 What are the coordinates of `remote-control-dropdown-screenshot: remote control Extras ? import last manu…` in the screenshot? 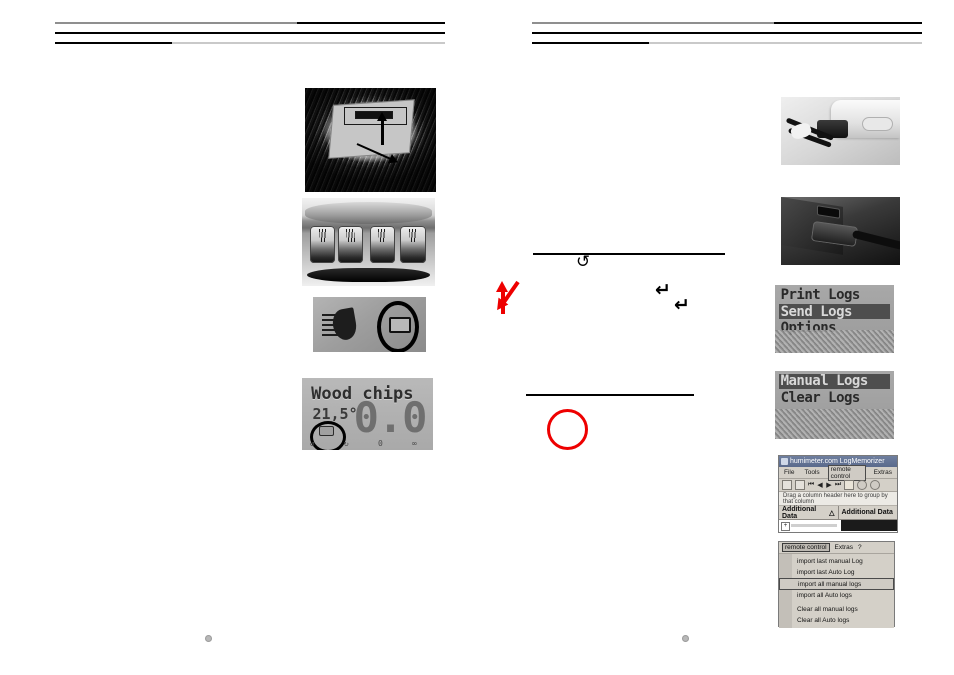 It's located at (836, 584).